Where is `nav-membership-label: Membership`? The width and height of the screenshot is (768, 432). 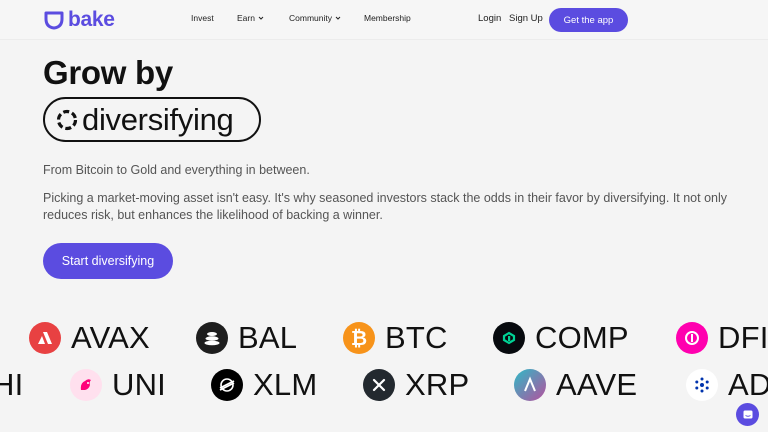 nav-membership-label: Membership is located at coordinates (387, 18).